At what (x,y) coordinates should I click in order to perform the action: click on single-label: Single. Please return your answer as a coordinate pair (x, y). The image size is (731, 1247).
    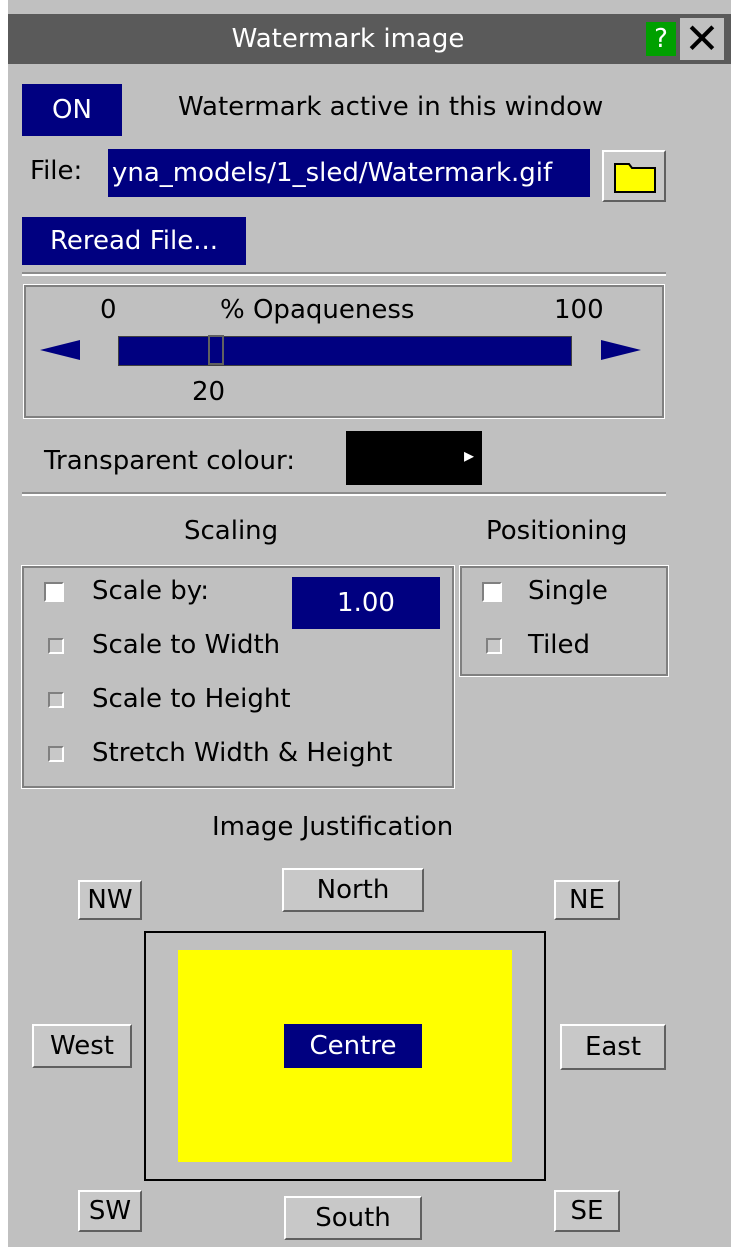
    Looking at the image, I should click on (568, 591).